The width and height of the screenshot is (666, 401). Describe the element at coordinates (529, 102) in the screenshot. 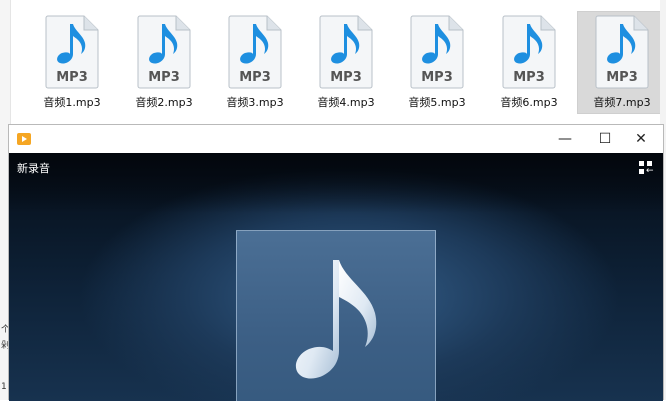

I see `file-name: 音频6.mp3` at that location.